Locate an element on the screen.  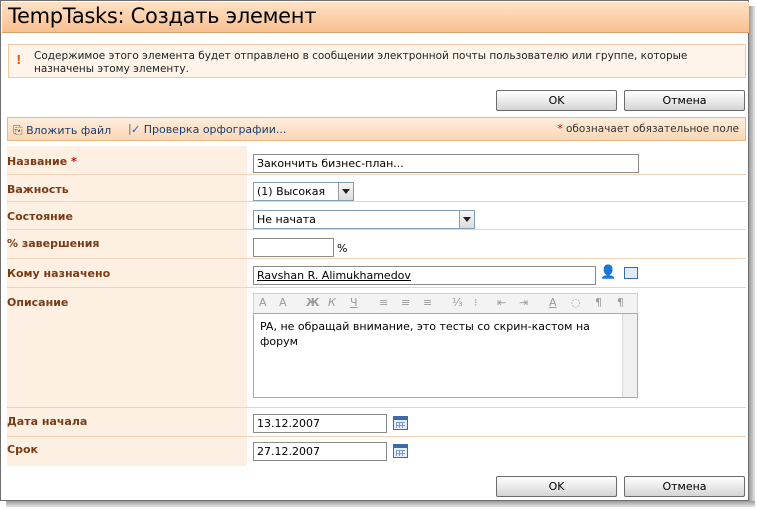
align-center-icon: ≡ is located at coordinates (405, 302).